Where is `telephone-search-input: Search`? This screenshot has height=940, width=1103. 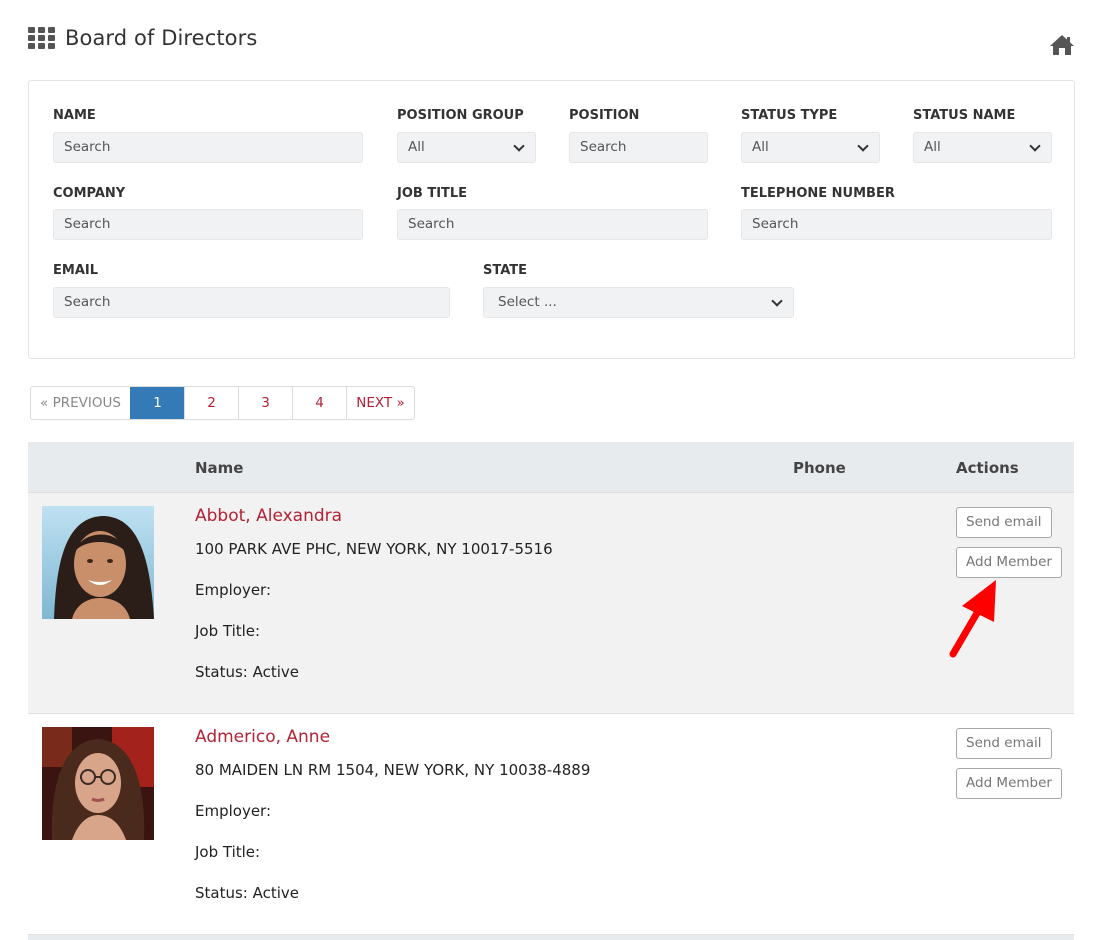
telephone-search-input: Search is located at coordinates (896, 224).